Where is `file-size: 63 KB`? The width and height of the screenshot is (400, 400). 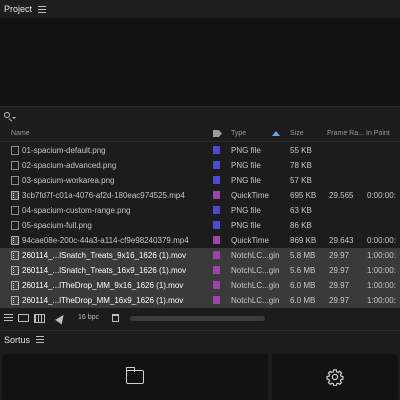
file-size: 63 KB is located at coordinates (301, 210).